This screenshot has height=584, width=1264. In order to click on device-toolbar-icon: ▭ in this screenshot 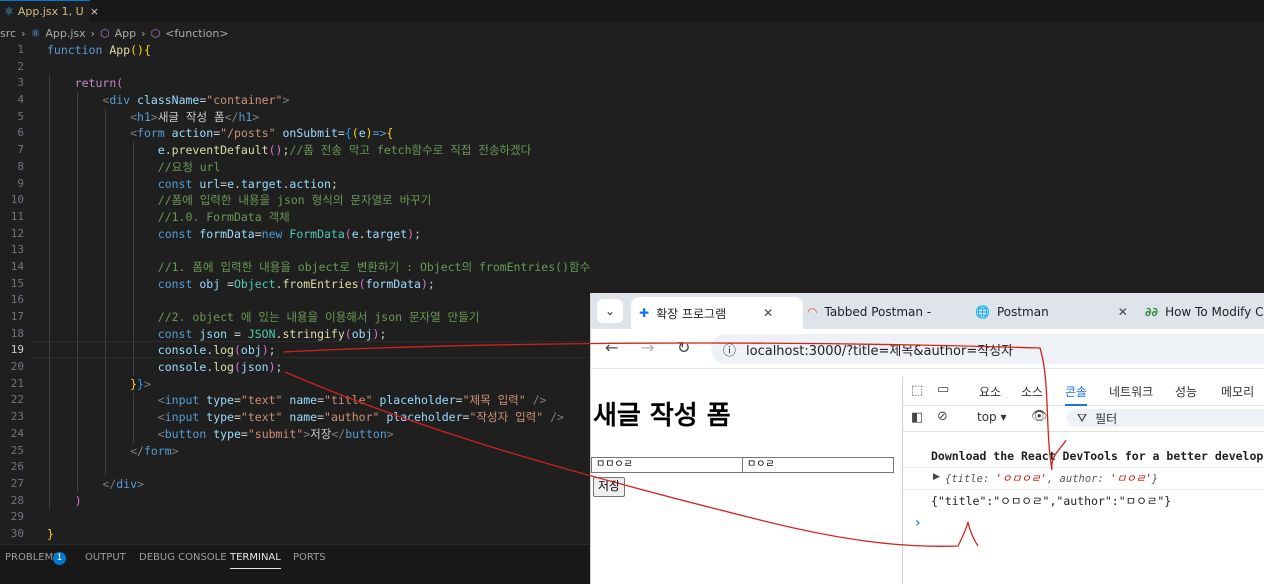, I will do `click(943, 389)`.